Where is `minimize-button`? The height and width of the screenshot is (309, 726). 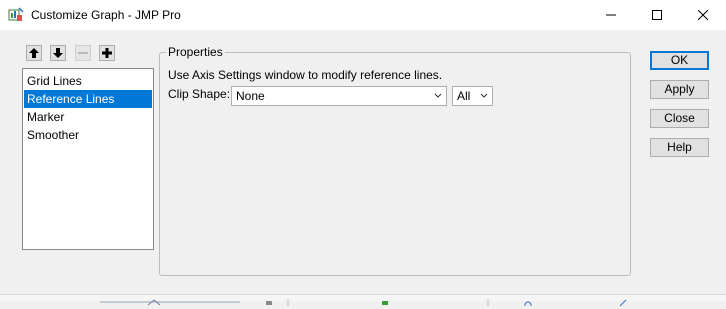
minimize-button is located at coordinates (611, 15).